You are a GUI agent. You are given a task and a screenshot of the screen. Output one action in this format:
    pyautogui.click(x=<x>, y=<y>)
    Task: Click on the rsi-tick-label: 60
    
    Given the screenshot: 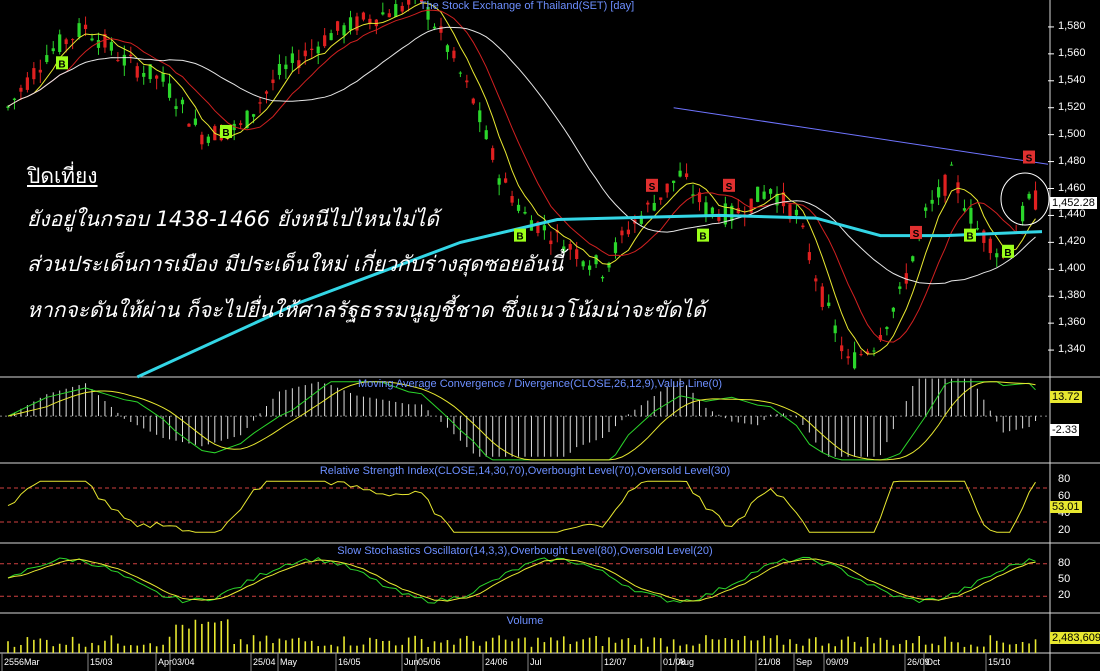 What is the action you would take?
    pyautogui.click(x=1064, y=495)
    